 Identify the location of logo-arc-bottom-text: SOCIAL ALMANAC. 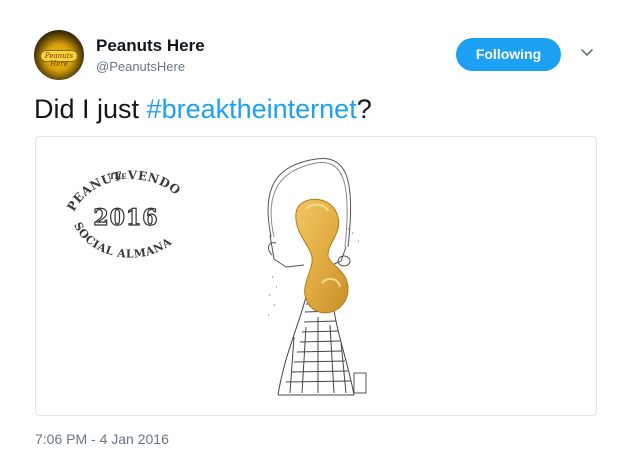
(105, 199).